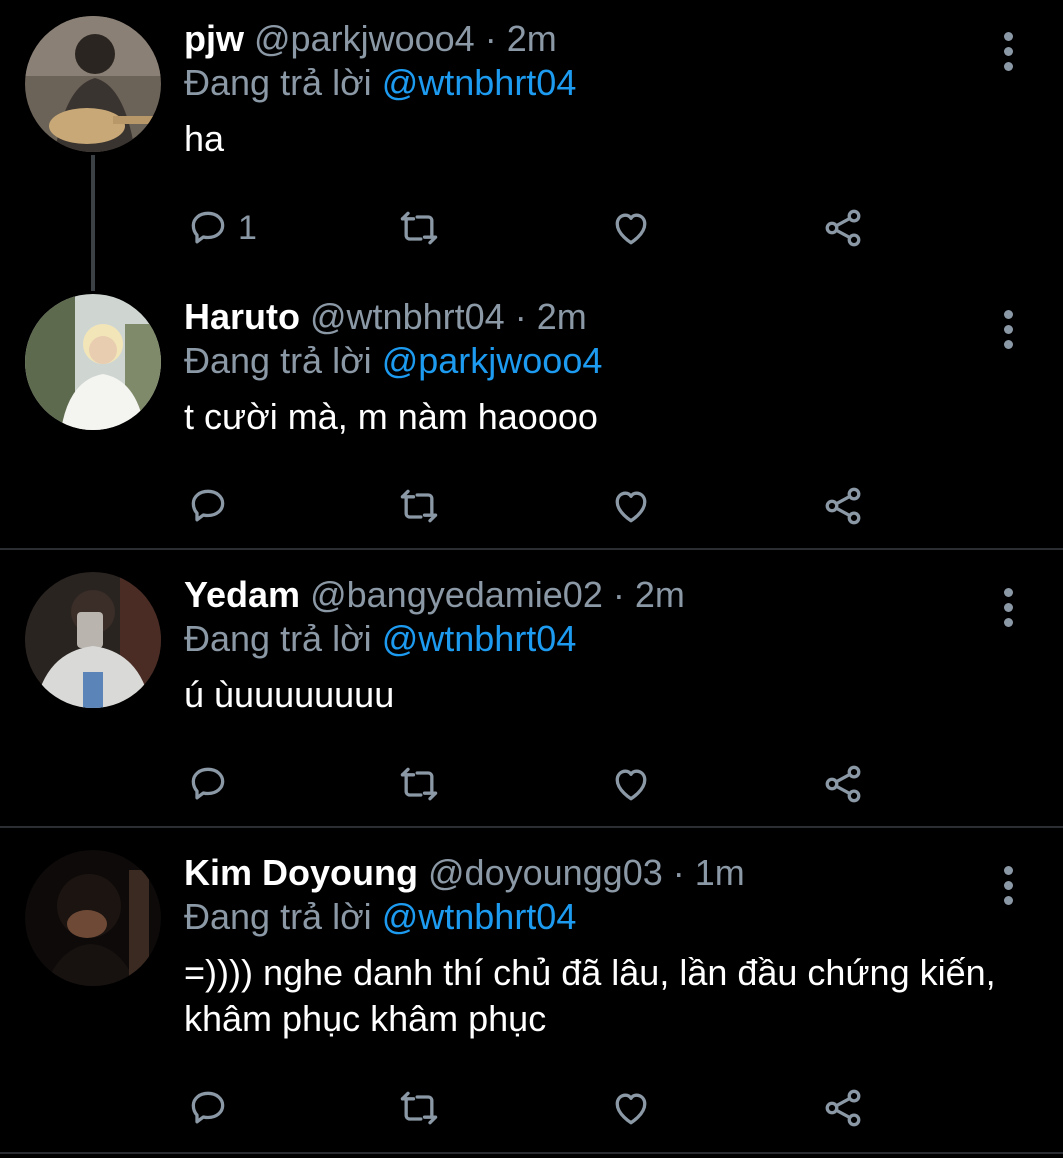  I want to click on user-handle: @wtnbhrt04, so click(407, 316).